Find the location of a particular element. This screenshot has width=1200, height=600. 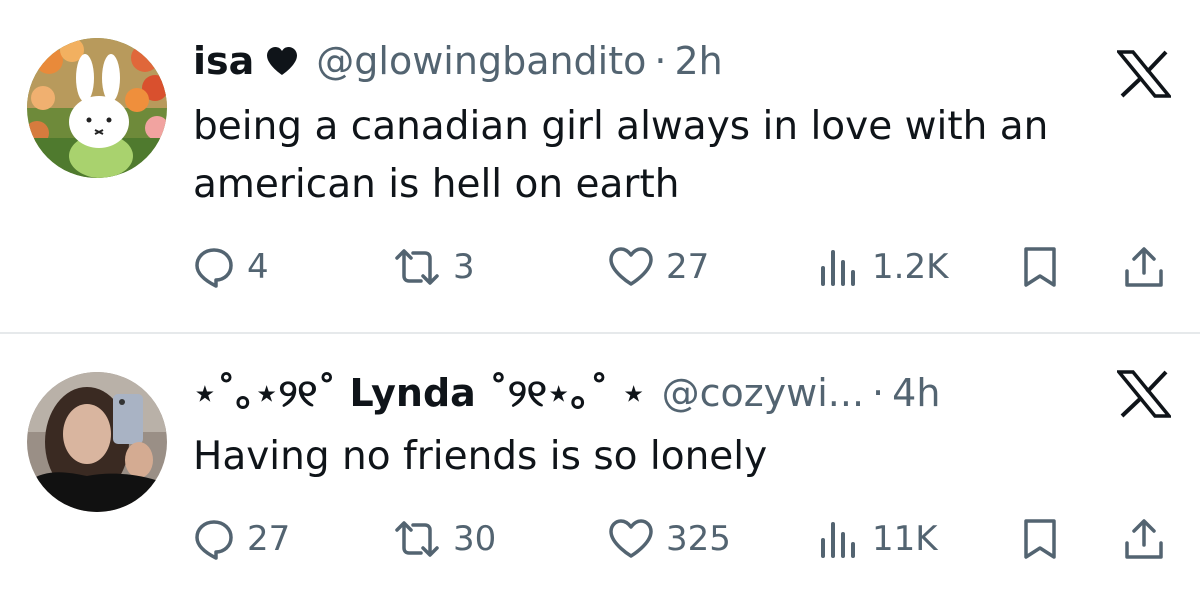

views-button: 11K is located at coordinates (878, 539).